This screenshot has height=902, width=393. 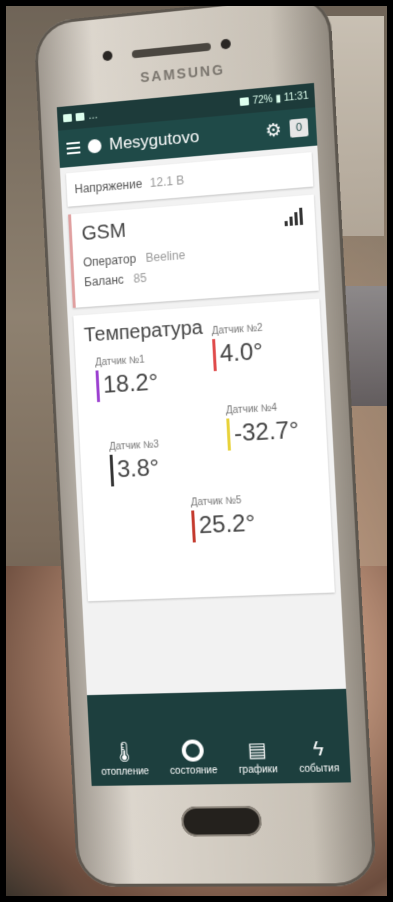 I want to click on gsm-title: GSM, so click(x=104, y=232).